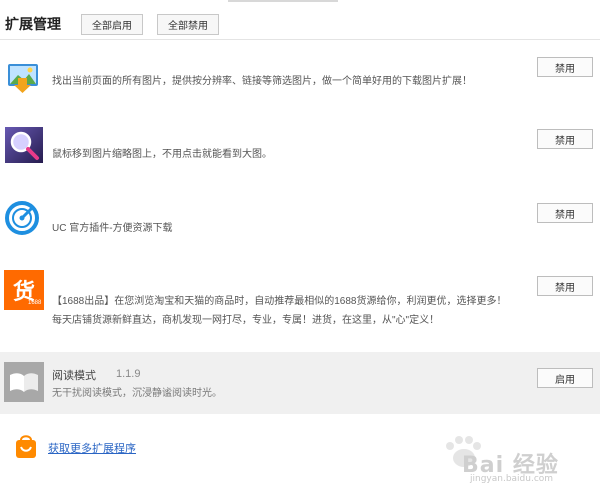 This screenshot has height=500, width=600. Describe the element at coordinates (33, 24) in the screenshot. I see `page-title: 扩展管理` at that location.